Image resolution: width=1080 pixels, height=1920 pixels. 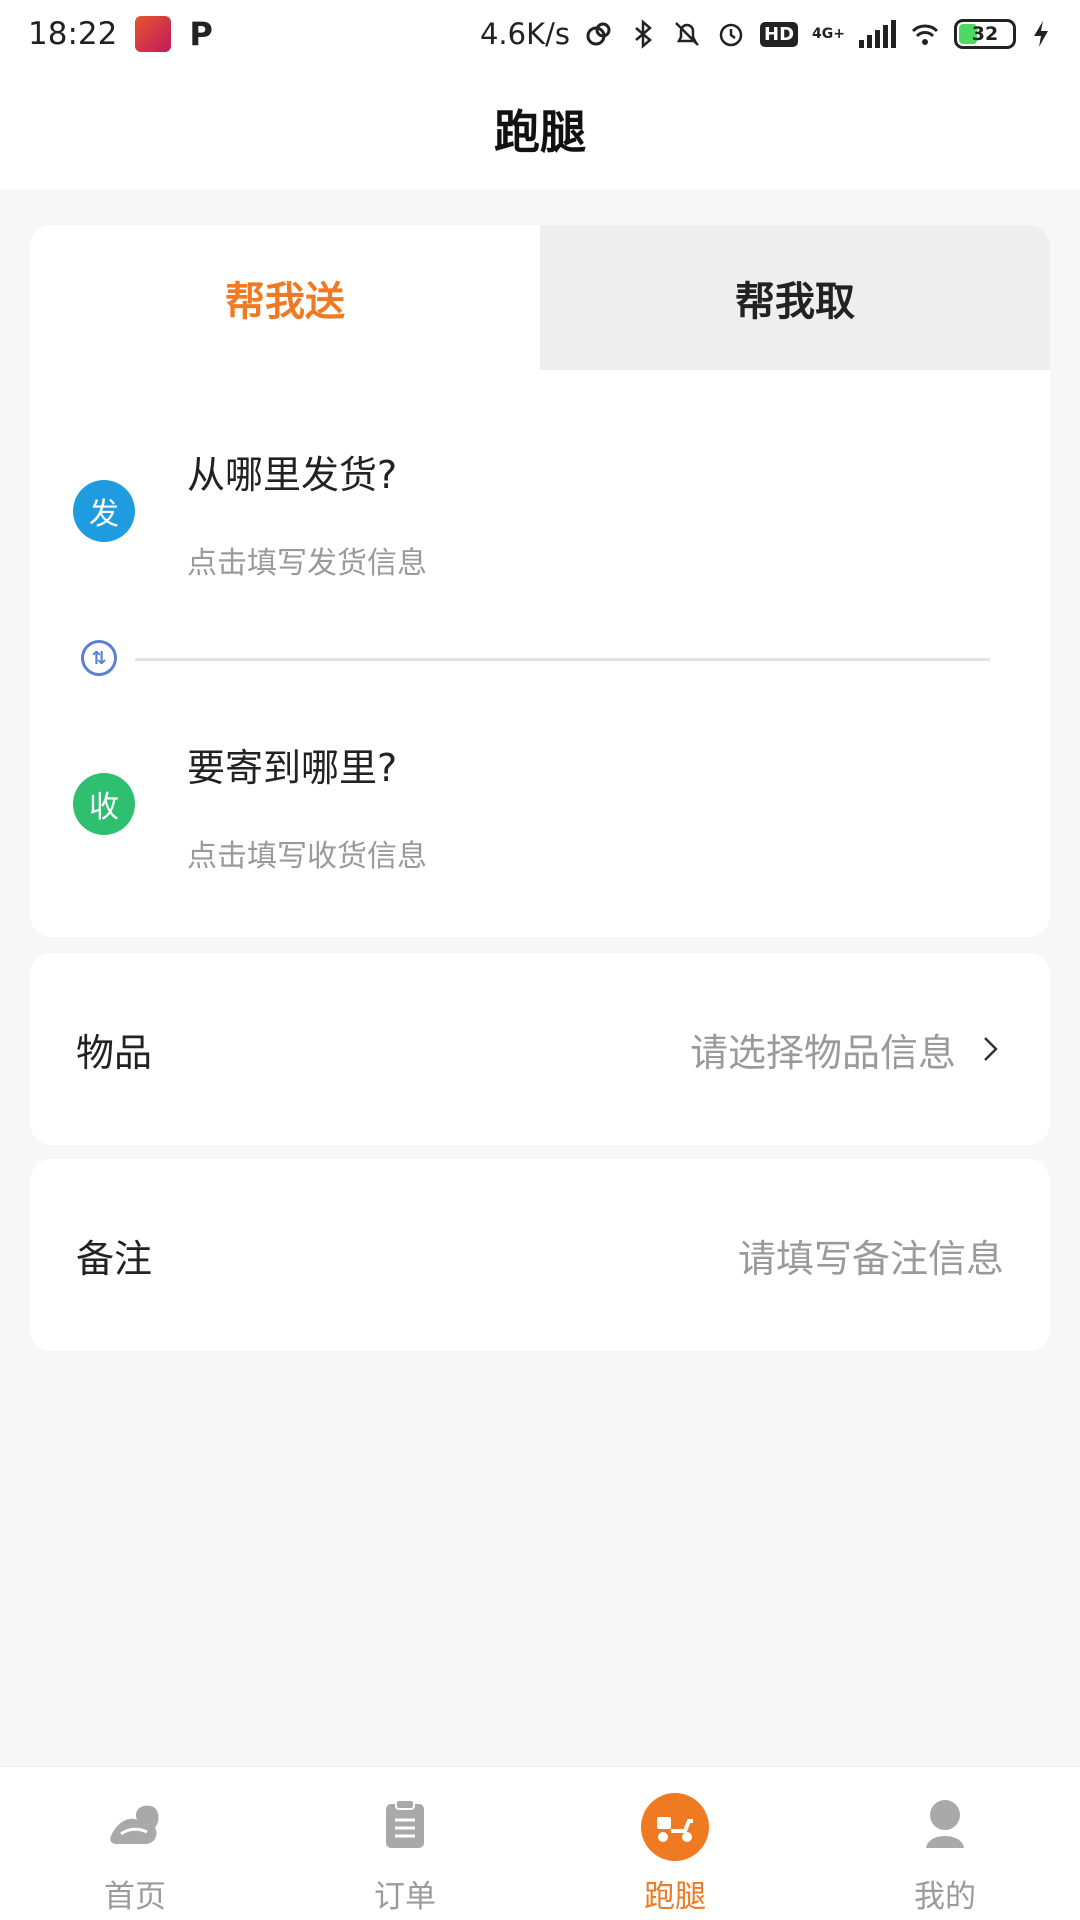 I want to click on profile-icon, so click(x=945, y=1824).